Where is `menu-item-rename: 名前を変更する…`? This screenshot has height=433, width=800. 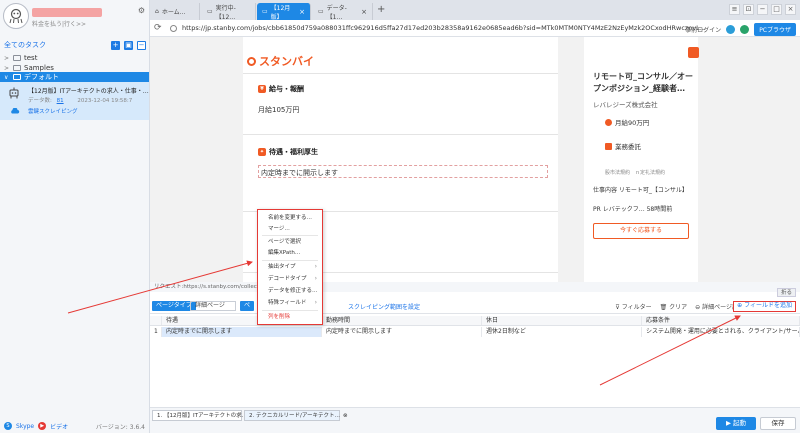 menu-item-rename: 名前を変更する… is located at coordinates (289, 218).